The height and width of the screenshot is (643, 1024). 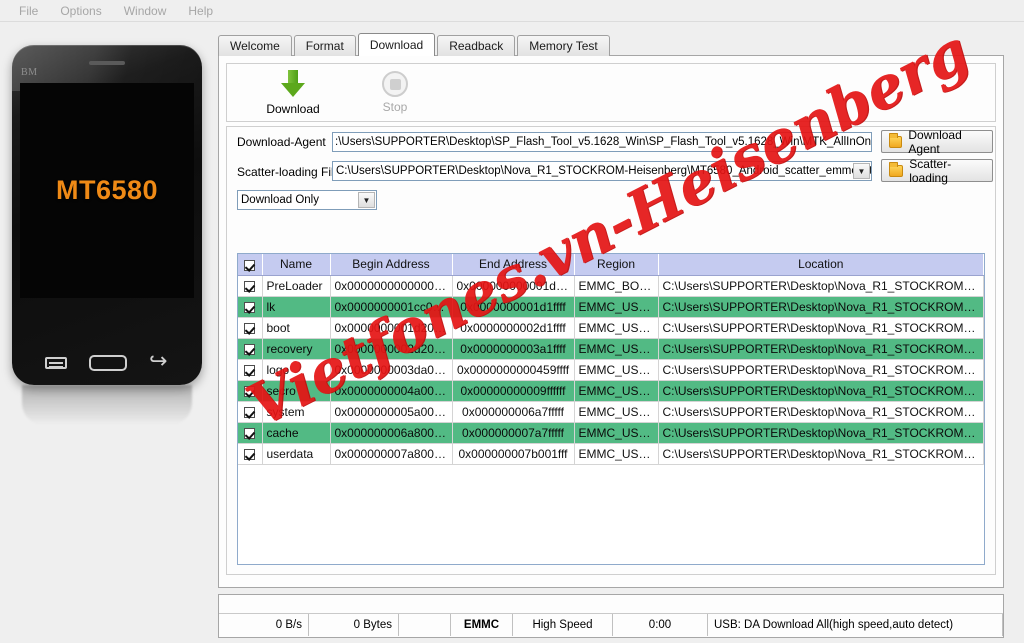 What do you see at coordinates (296, 433) in the screenshot?
I see `cell-name: cache` at bounding box center [296, 433].